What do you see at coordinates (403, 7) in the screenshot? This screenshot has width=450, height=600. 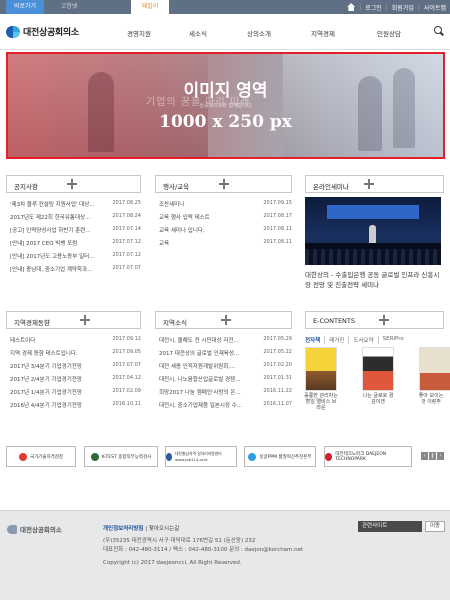 I see `signup-link: 회원가입` at bounding box center [403, 7].